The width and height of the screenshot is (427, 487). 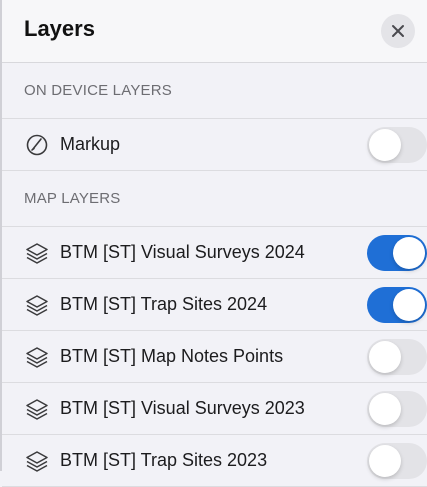 I want to click on markup-icon, so click(x=37, y=145).